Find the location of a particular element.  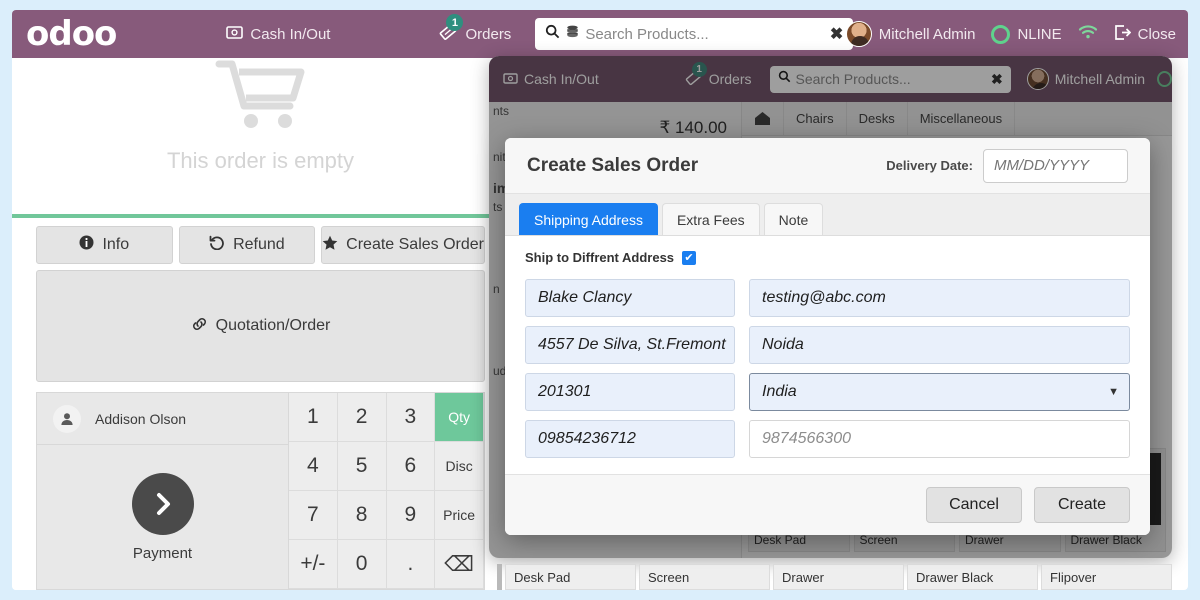

numpad-key-2: 2 is located at coordinates (362, 417).